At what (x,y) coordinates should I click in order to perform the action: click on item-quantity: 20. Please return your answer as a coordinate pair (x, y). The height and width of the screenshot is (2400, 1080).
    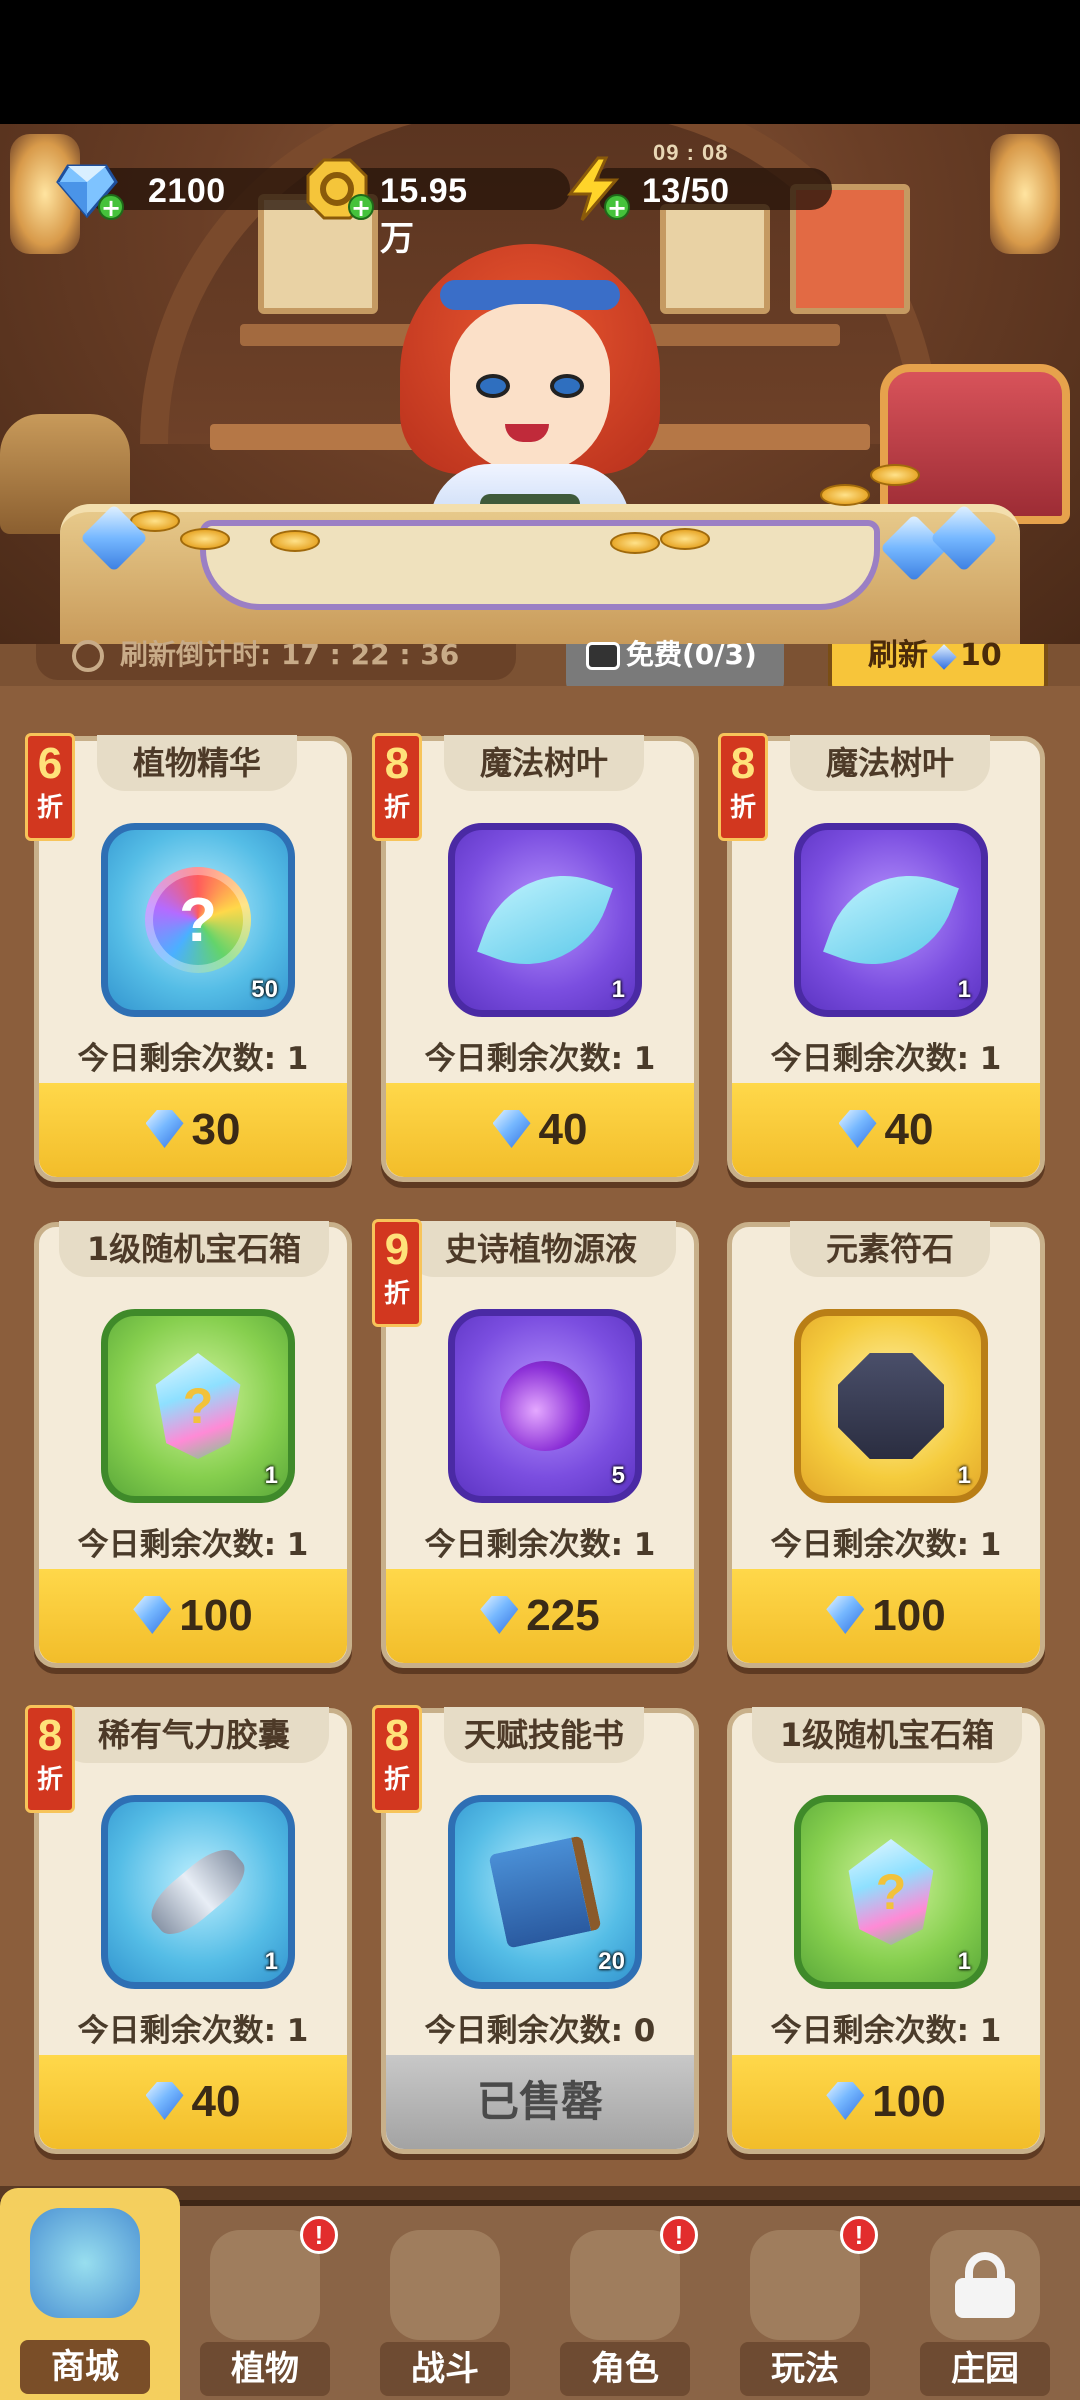
    Looking at the image, I should click on (611, 1961).